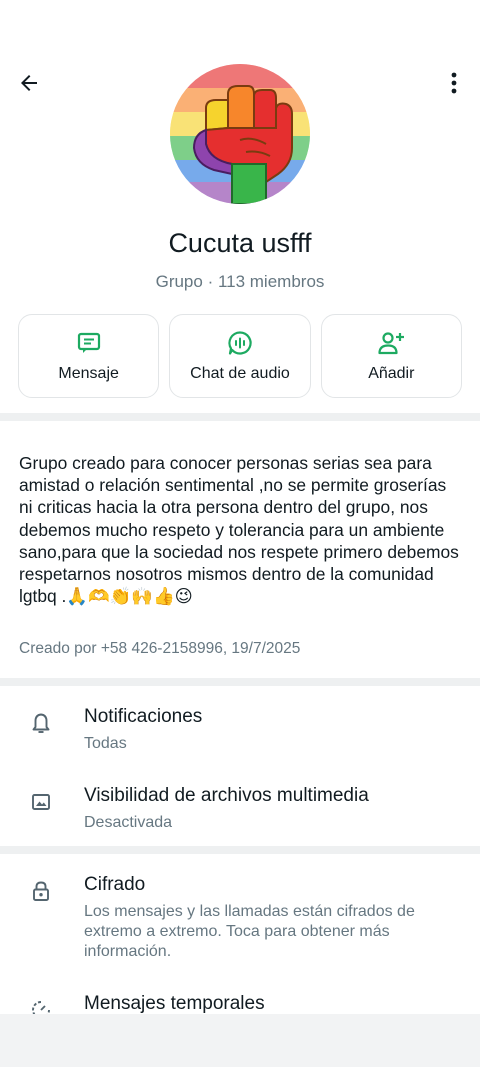 This screenshot has height=1067, width=480. Describe the element at coordinates (105, 743) in the screenshot. I see `notifications-value: Todas` at that location.